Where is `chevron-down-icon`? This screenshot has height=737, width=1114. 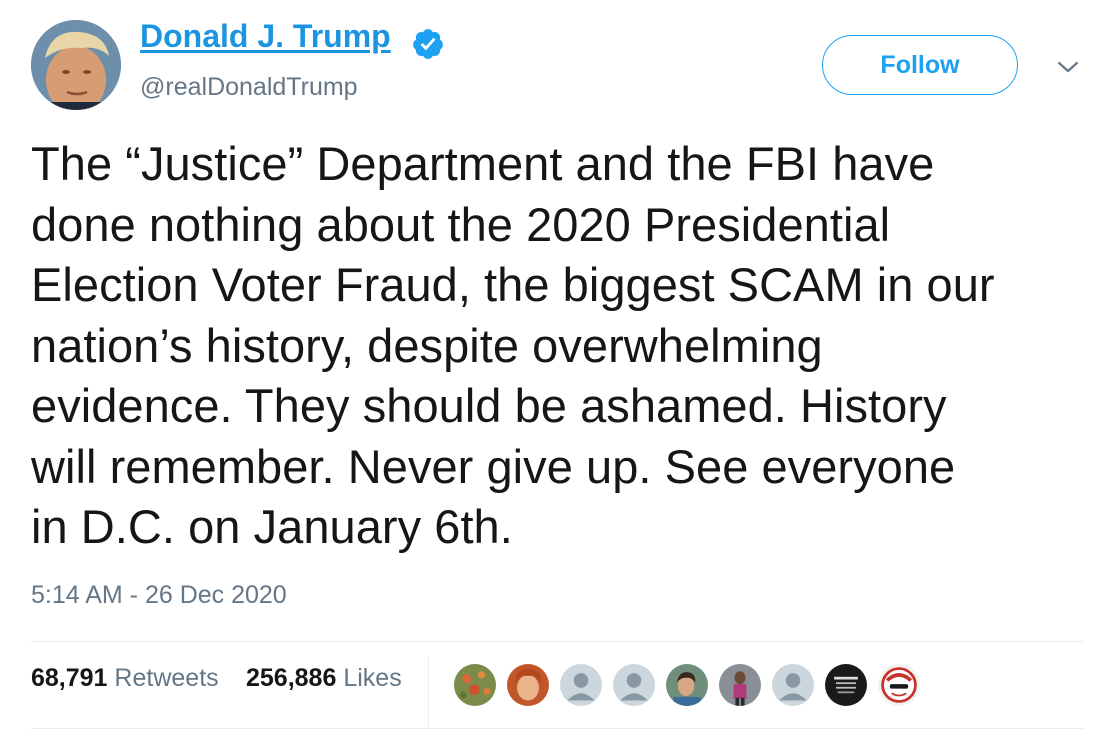
chevron-down-icon is located at coordinates (1068, 67).